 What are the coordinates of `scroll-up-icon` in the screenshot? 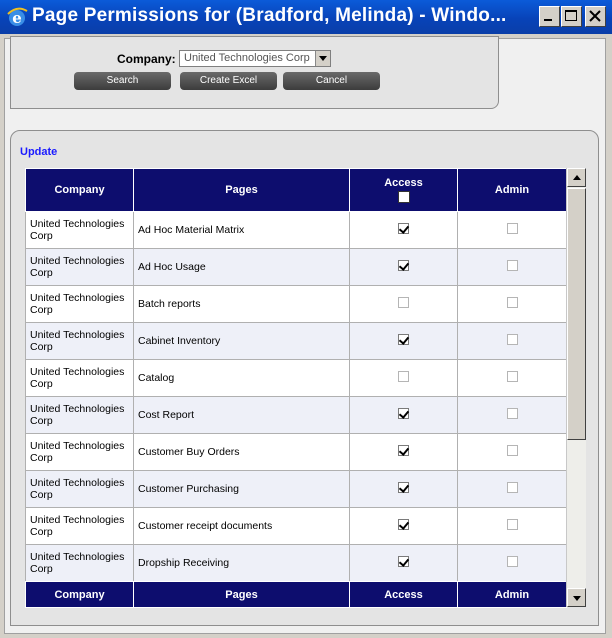 It's located at (577, 177).